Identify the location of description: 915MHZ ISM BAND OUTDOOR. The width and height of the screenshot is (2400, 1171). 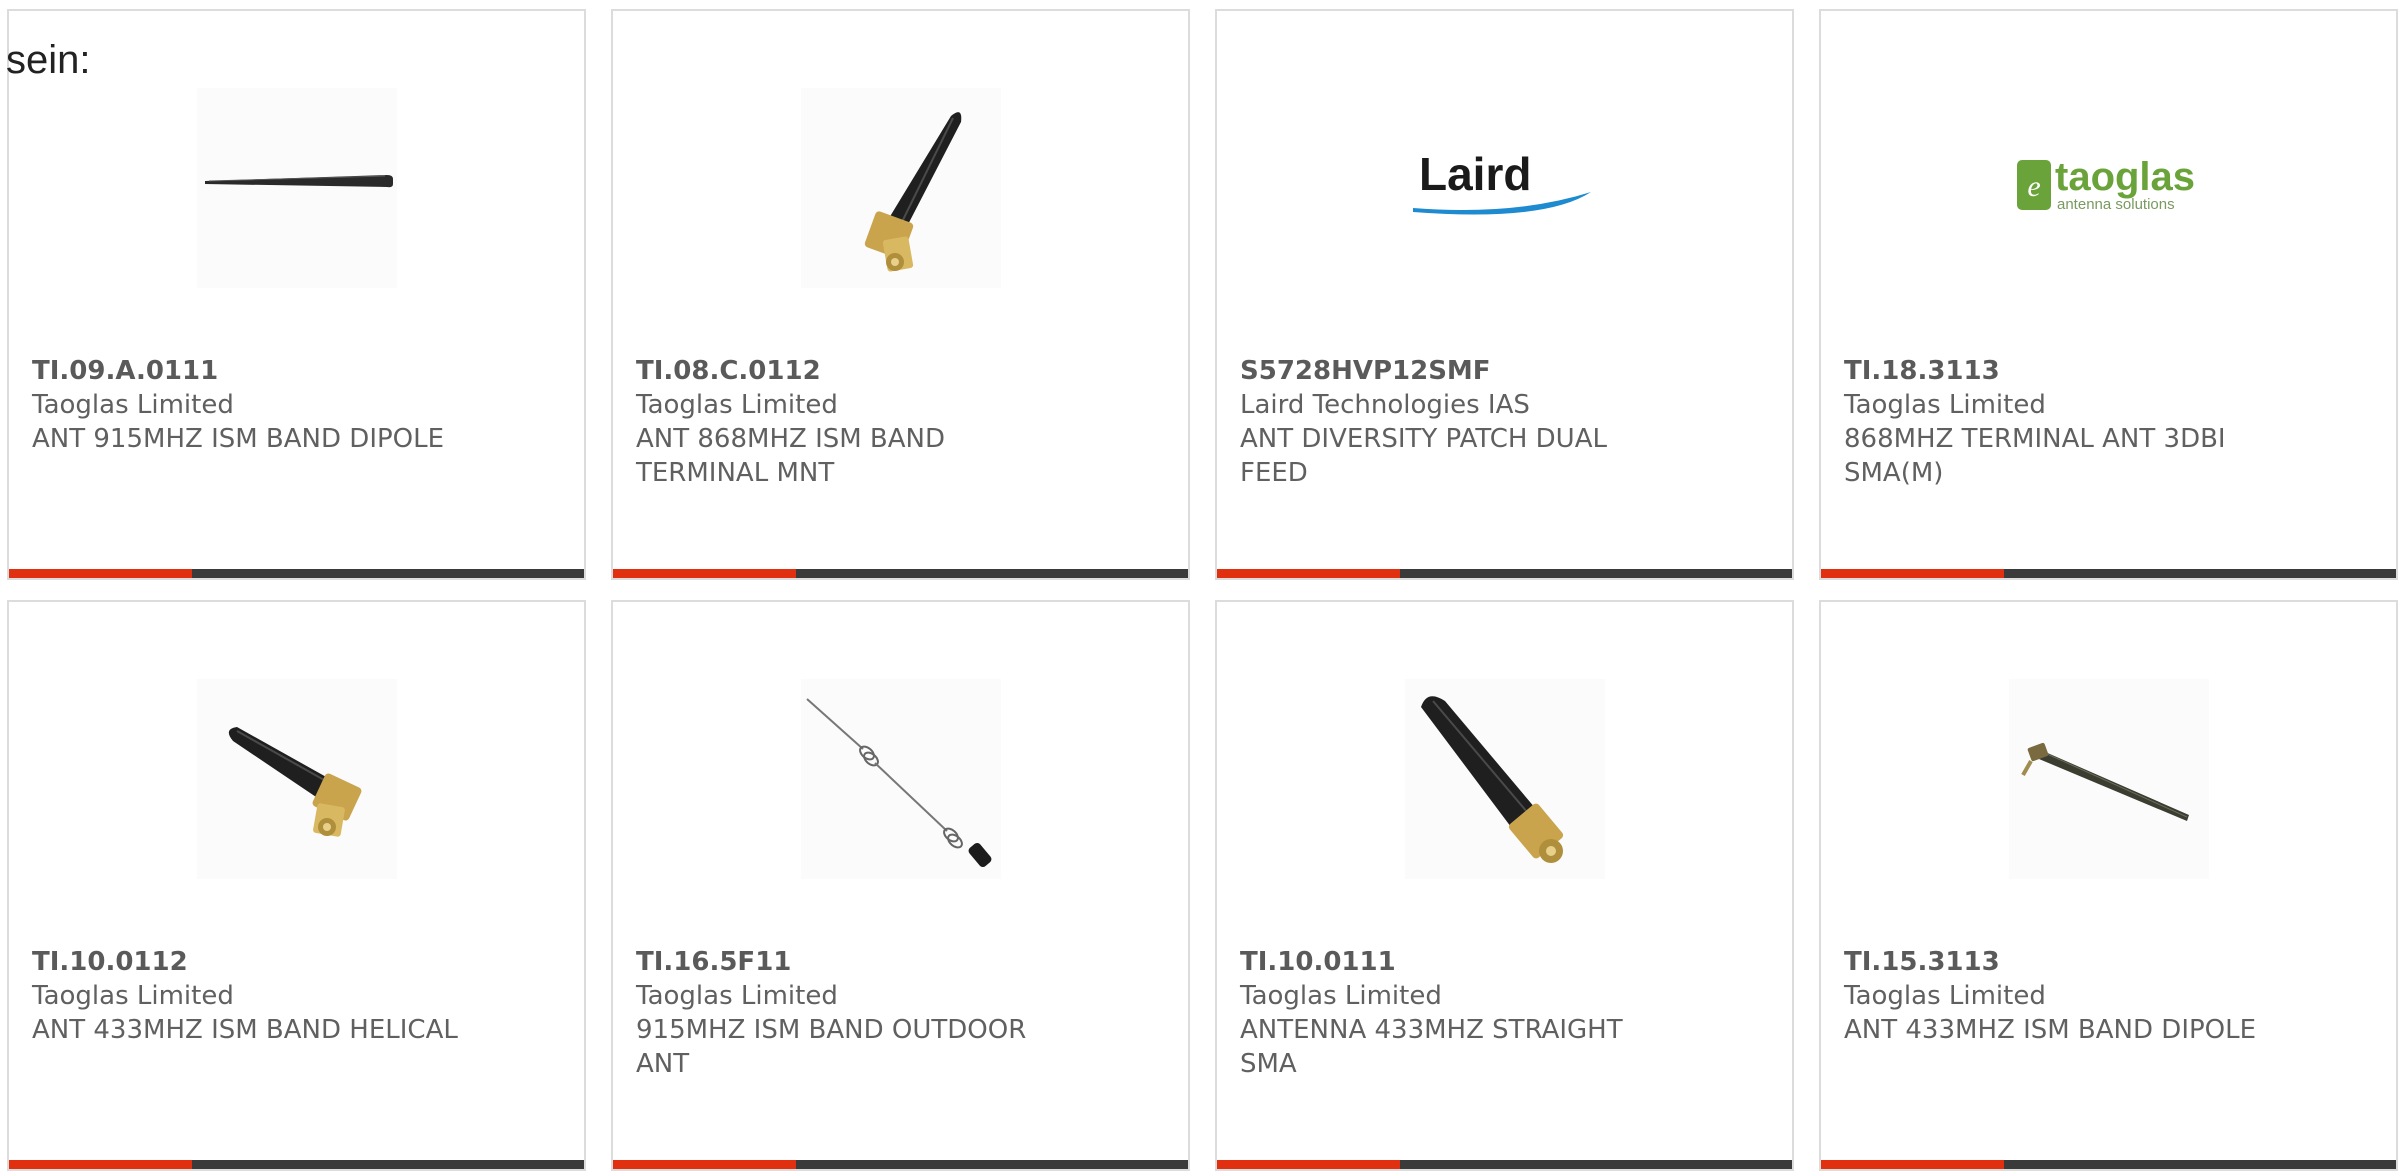
(831, 1030).